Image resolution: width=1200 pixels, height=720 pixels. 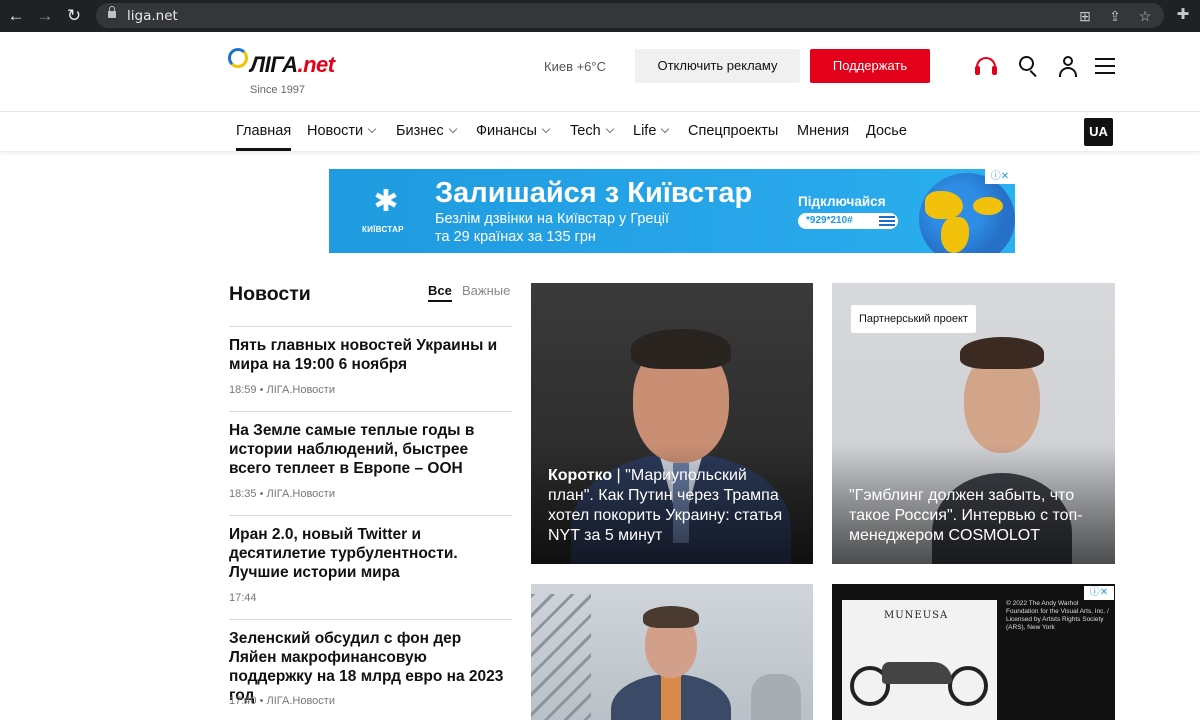 What do you see at coordinates (112, 13) in the screenshot?
I see `lock-icon` at bounding box center [112, 13].